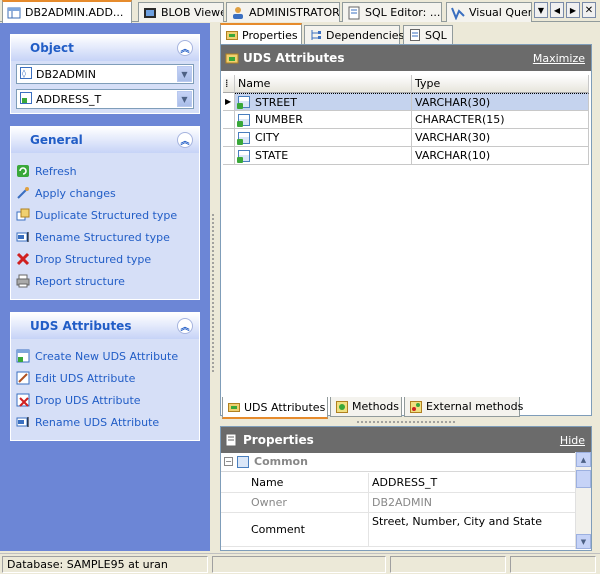 The height and width of the screenshot is (574, 600). Describe the element at coordinates (229, 84) in the screenshot. I see `grid-options-icon: ⁞` at that location.